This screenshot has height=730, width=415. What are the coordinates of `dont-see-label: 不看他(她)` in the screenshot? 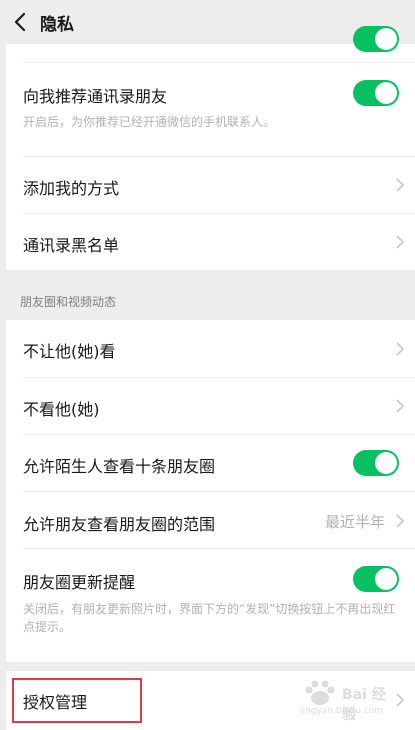 It's located at (61, 409).